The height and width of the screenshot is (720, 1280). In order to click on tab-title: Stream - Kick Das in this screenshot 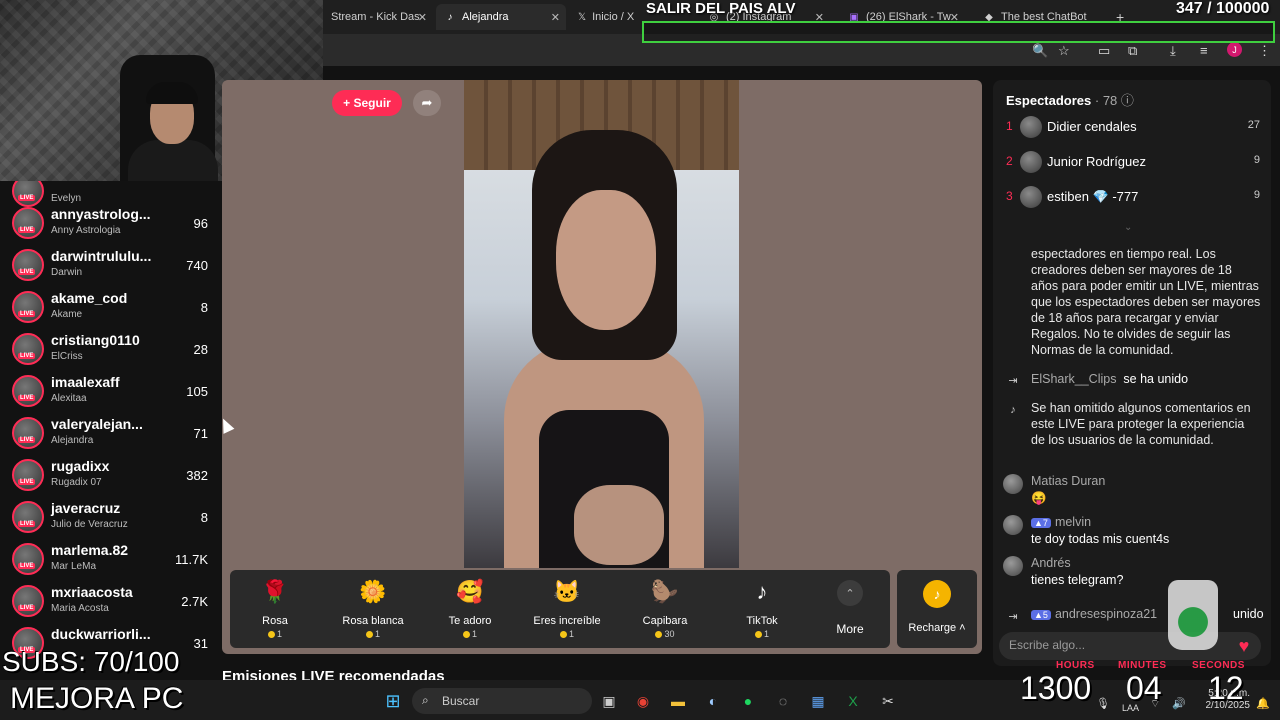, I will do `click(375, 17)`.